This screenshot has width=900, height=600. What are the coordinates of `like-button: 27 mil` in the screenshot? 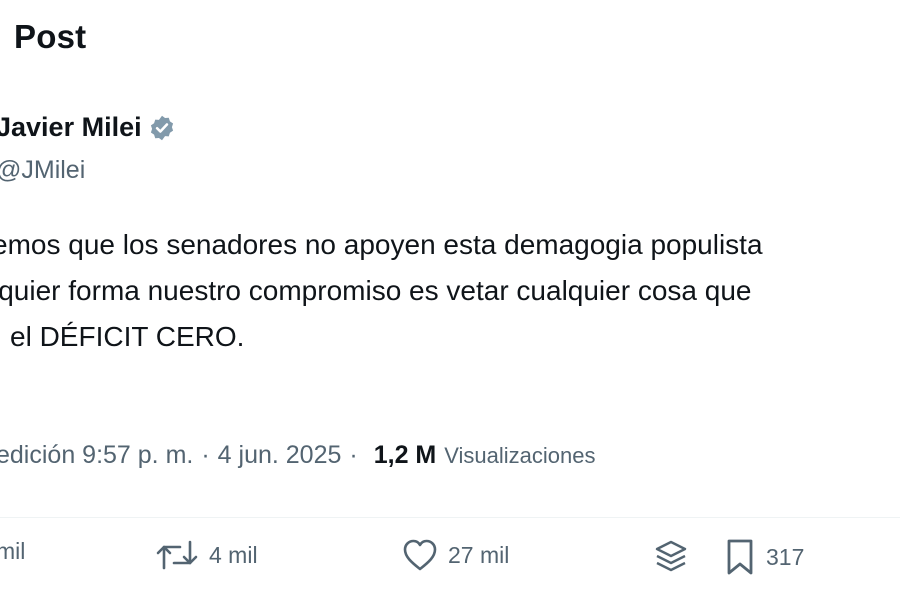 It's located at (455, 555).